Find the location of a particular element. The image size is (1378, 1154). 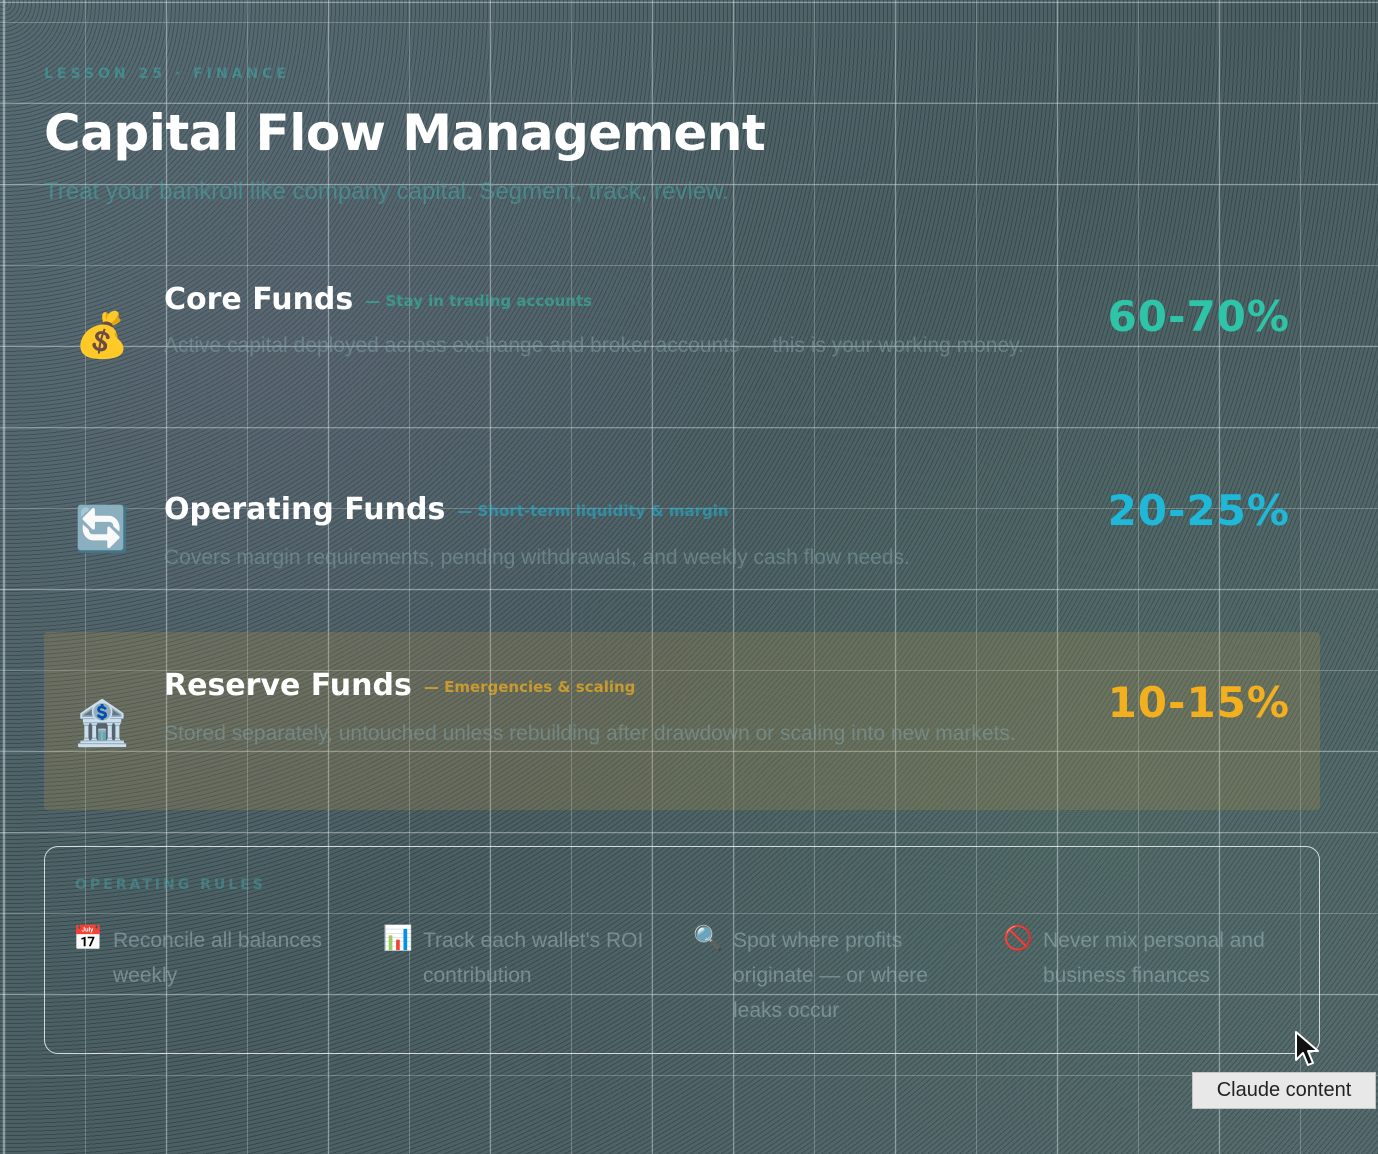

fund-title: Core Funds — Stay in trading accounts is located at coordinates (378, 299).